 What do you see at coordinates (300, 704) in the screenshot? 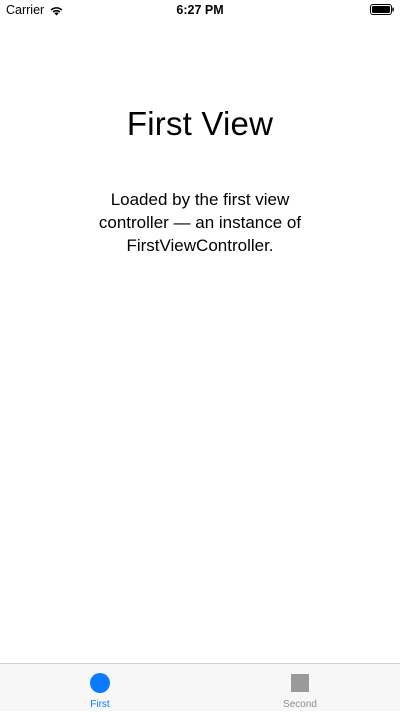
I see `tab-second-label: Second` at bounding box center [300, 704].